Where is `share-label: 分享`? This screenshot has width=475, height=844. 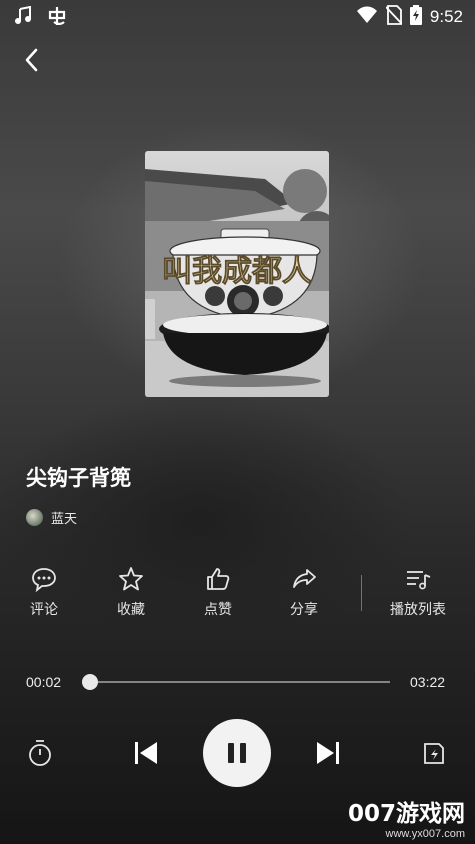
share-label: 分享 is located at coordinates (304, 610).